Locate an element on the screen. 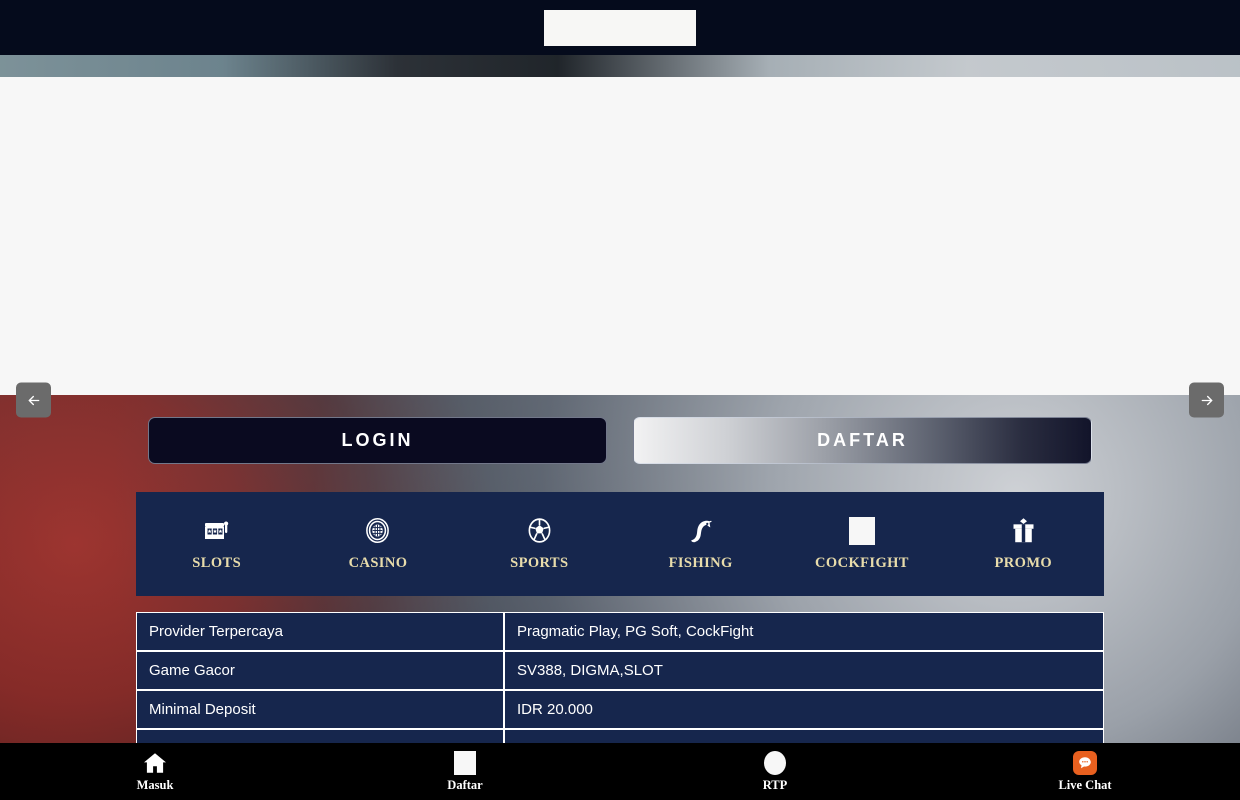 The width and height of the screenshot is (1240, 800). nav-item-live-chat: Live Chat is located at coordinates (1085, 771).